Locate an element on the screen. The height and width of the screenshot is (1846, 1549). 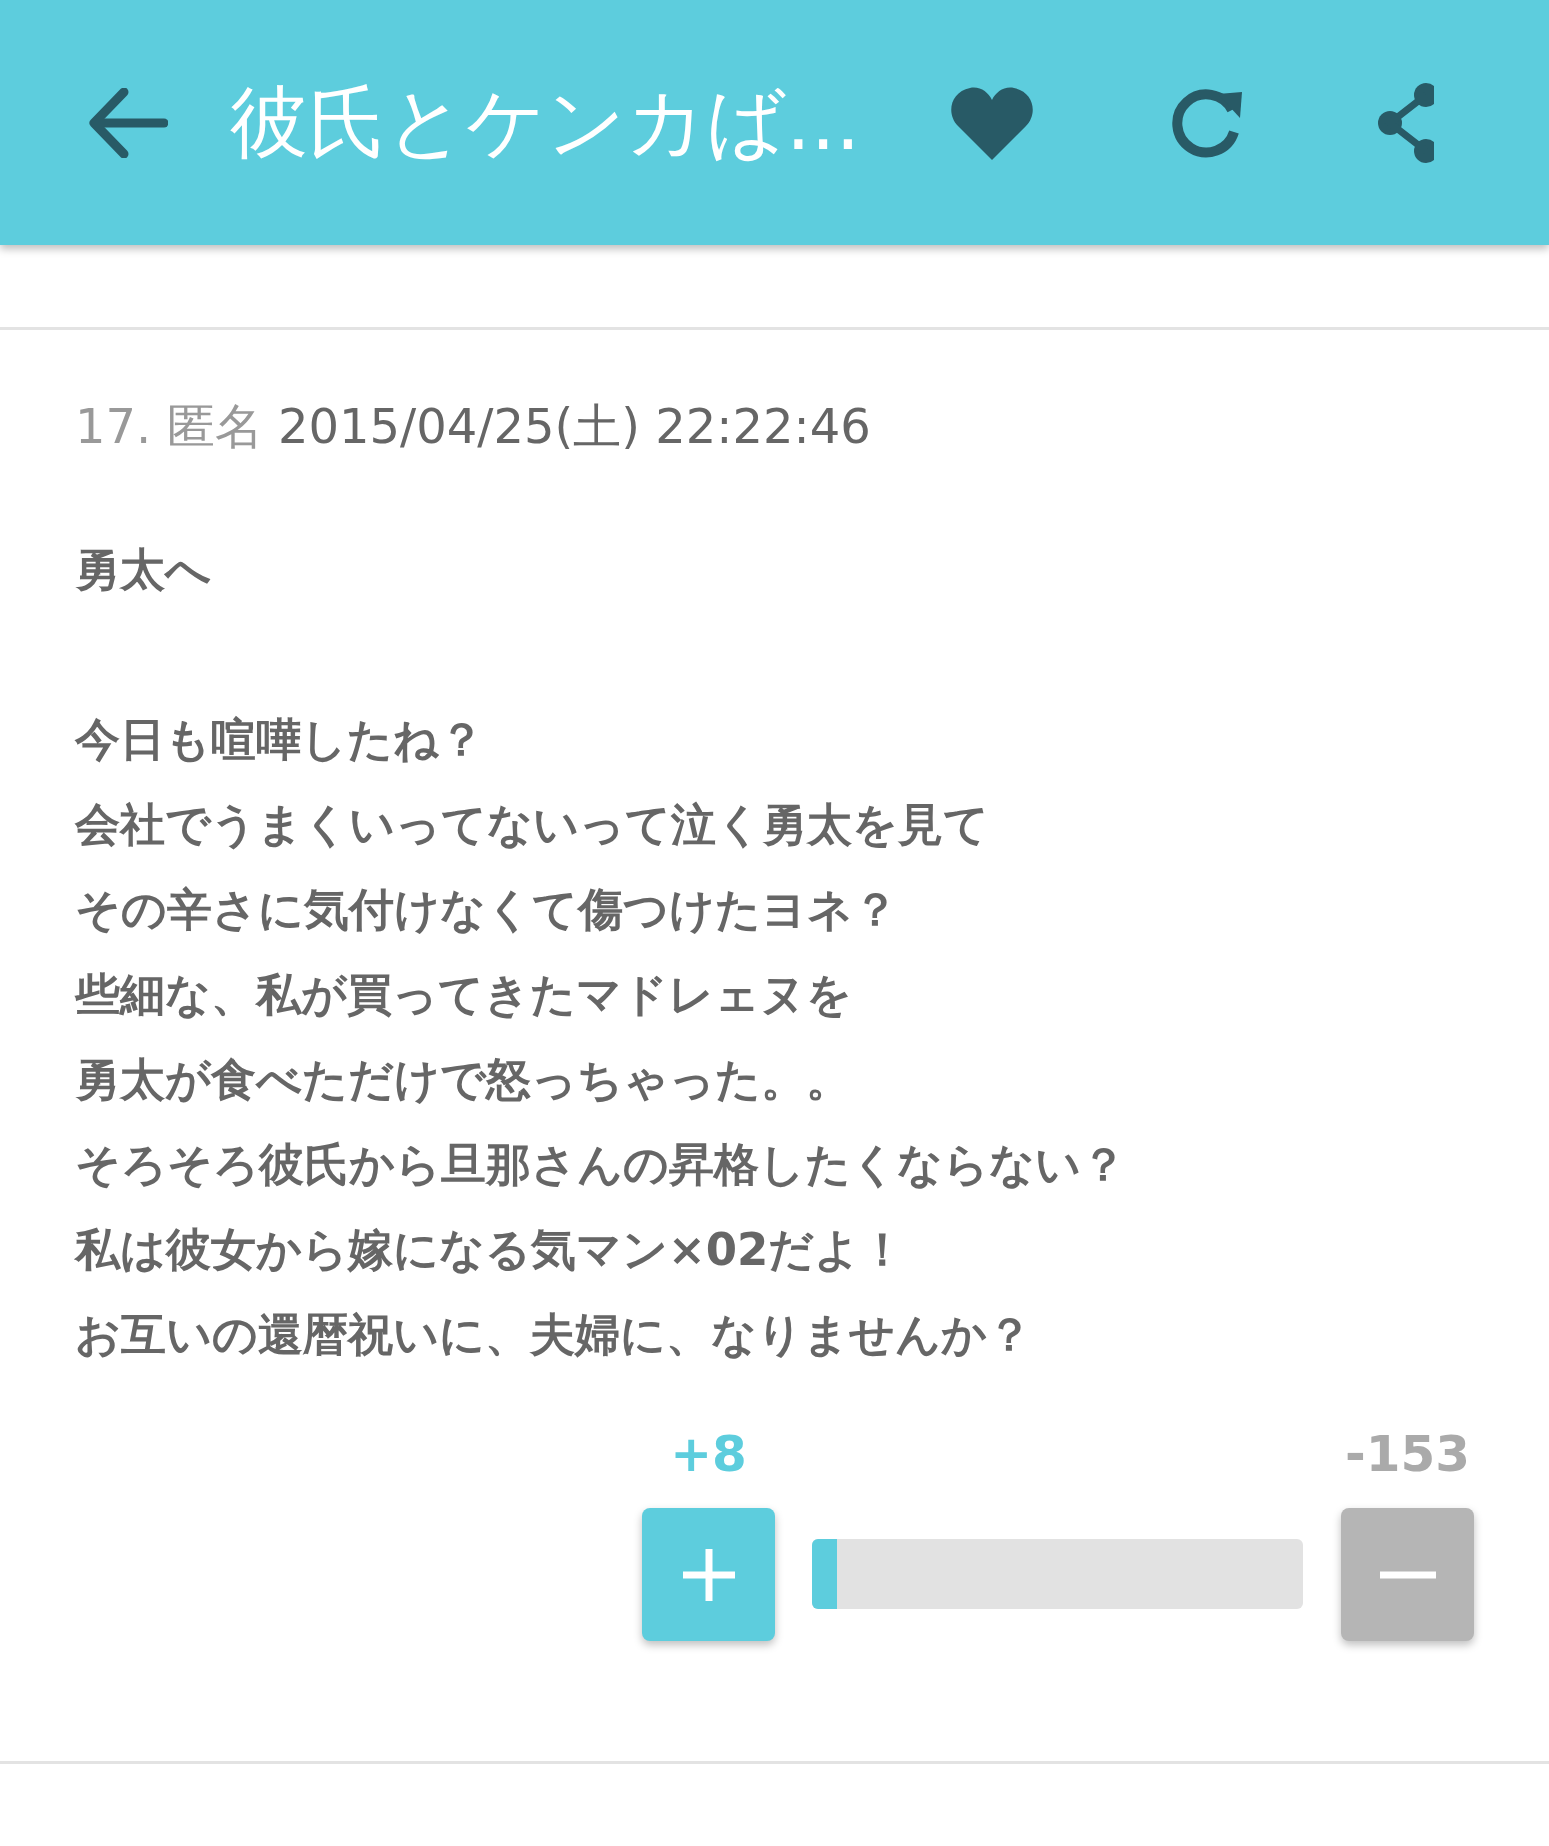
plus-icon is located at coordinates (708, 1574).